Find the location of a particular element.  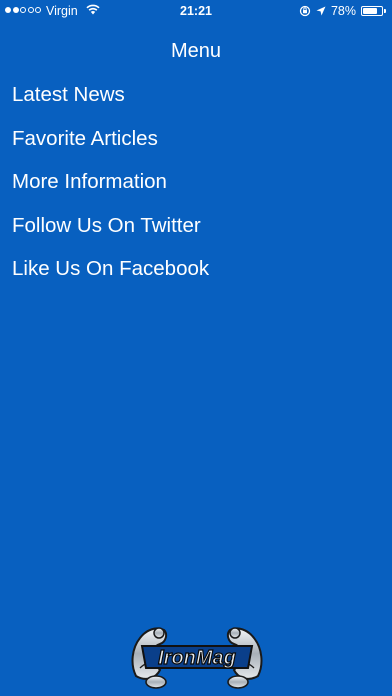

logo-text: IronMag is located at coordinates (197, 658).